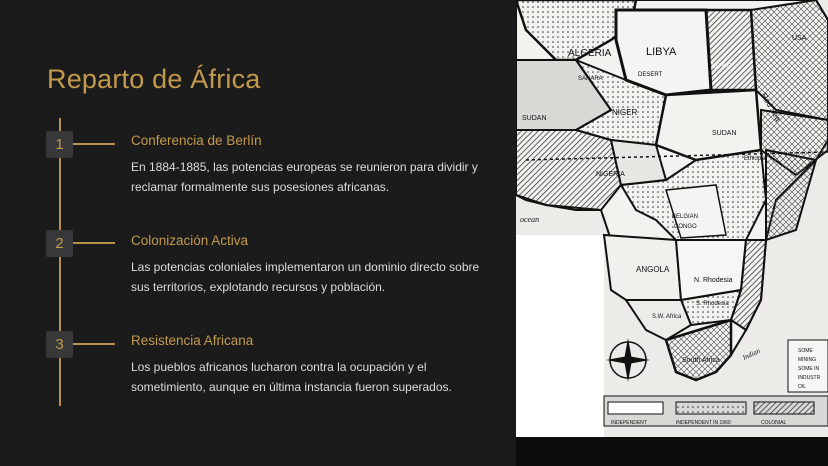 Image resolution: width=828 pixels, height=466 pixels. Describe the element at coordinates (590, 53) in the screenshot. I see `map-label-algeria: ALGERIA` at that location.